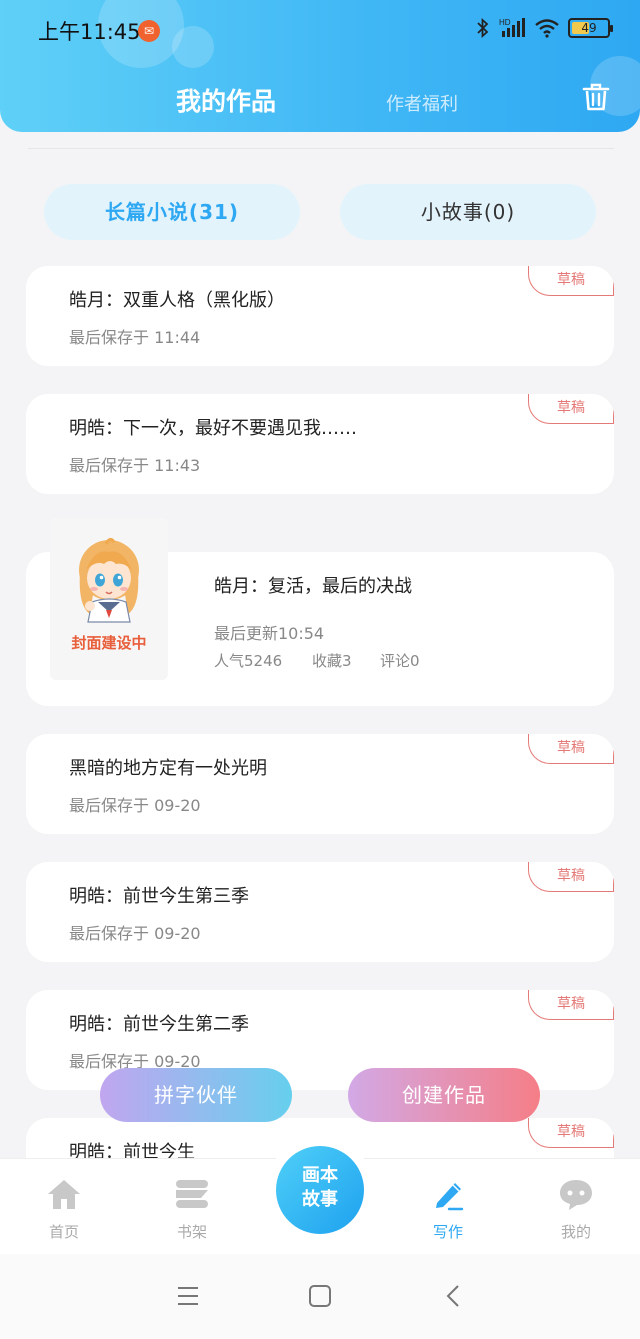 This screenshot has width=640, height=1339. I want to click on word-partner-button: 拼字伙伴, so click(196, 1095).